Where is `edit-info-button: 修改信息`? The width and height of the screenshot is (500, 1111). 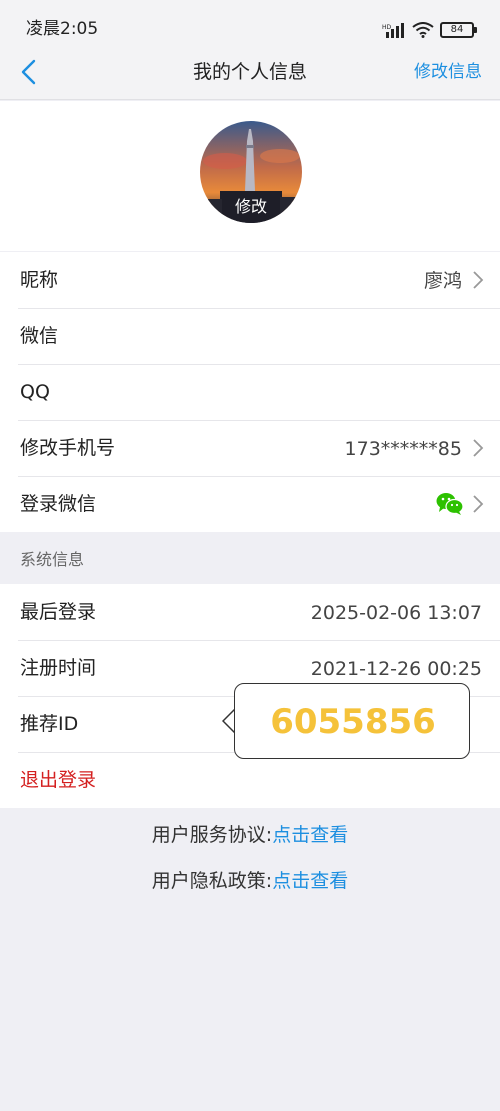
edit-info-button: 修改信息 is located at coordinates (448, 72).